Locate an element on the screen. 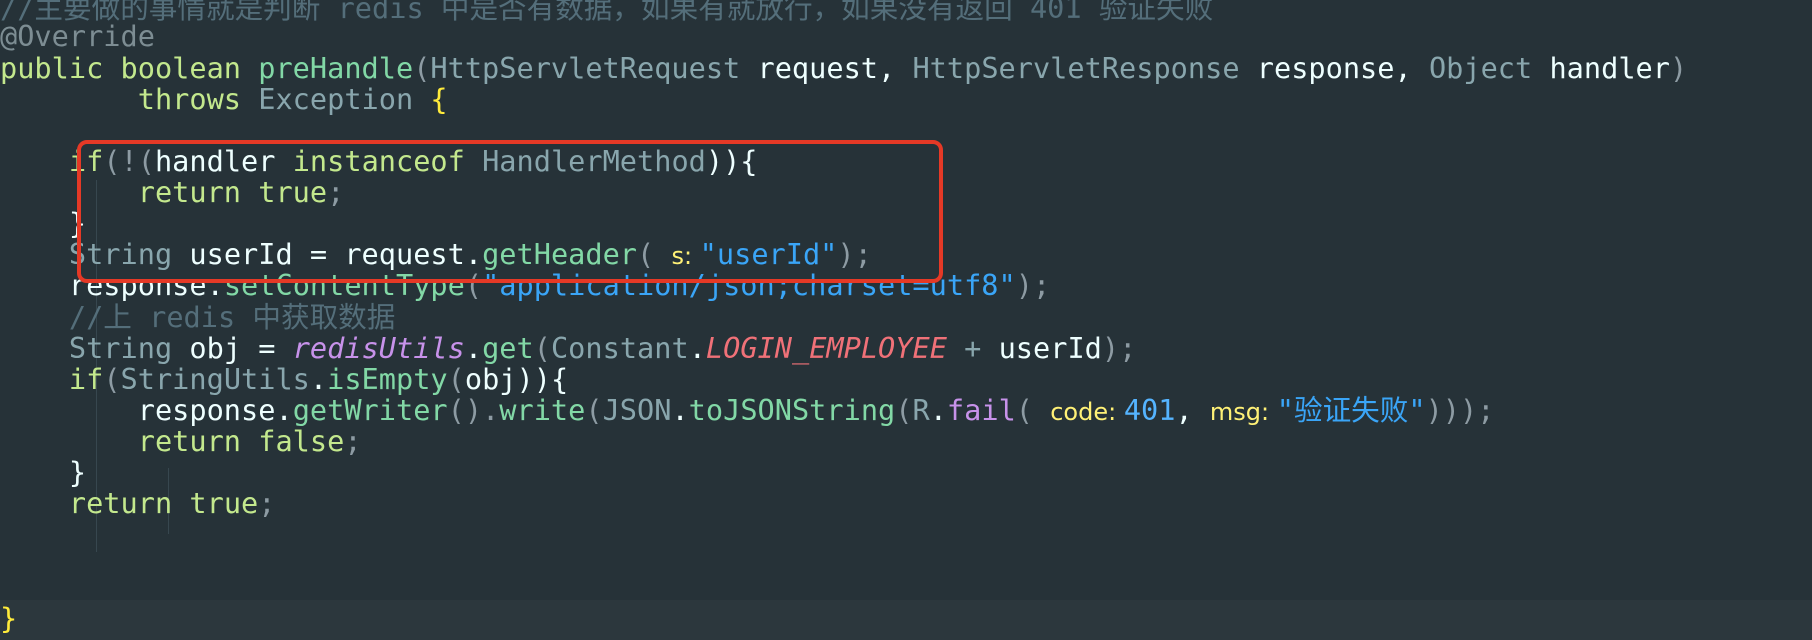 Image resolution: width=1812 pixels, height=640 pixels. type-name: Object is located at coordinates (1489, 68).